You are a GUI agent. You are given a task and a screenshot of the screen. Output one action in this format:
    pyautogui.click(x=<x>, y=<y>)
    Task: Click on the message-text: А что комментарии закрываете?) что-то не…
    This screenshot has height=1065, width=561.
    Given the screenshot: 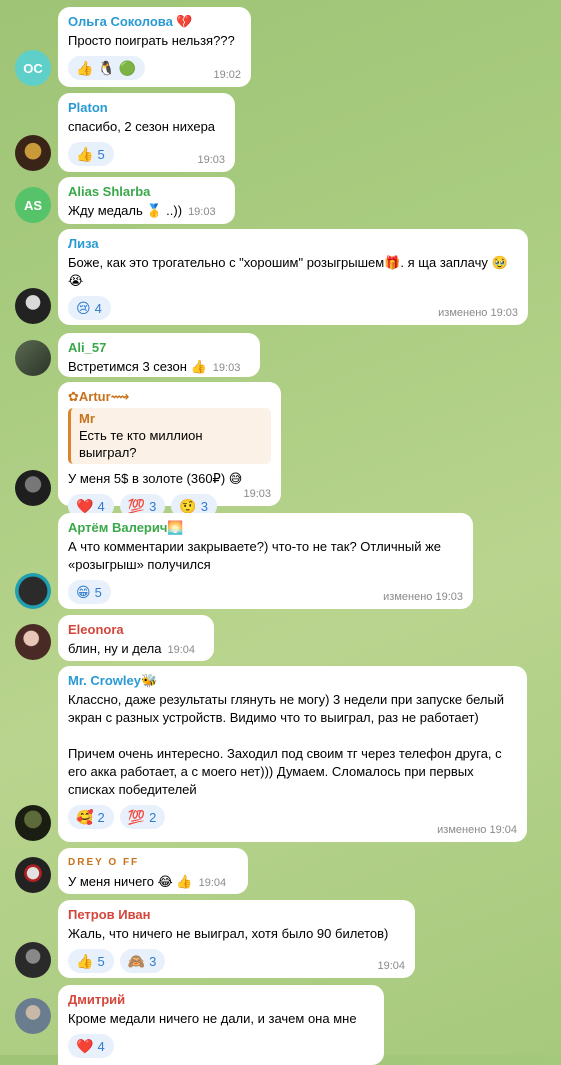 What is the action you would take?
    pyautogui.click(x=256, y=555)
    